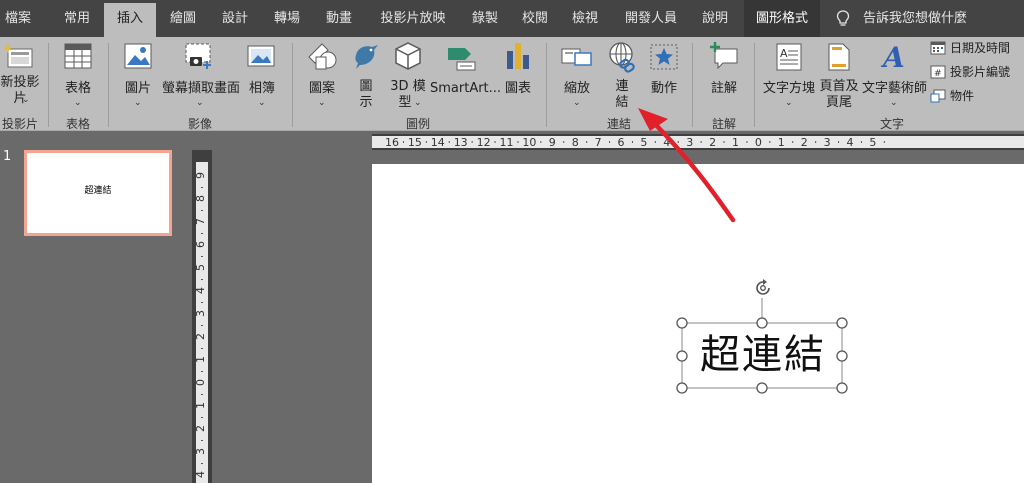  What do you see at coordinates (598, 142) in the screenshot?
I see `ruler-number: 7` at bounding box center [598, 142].